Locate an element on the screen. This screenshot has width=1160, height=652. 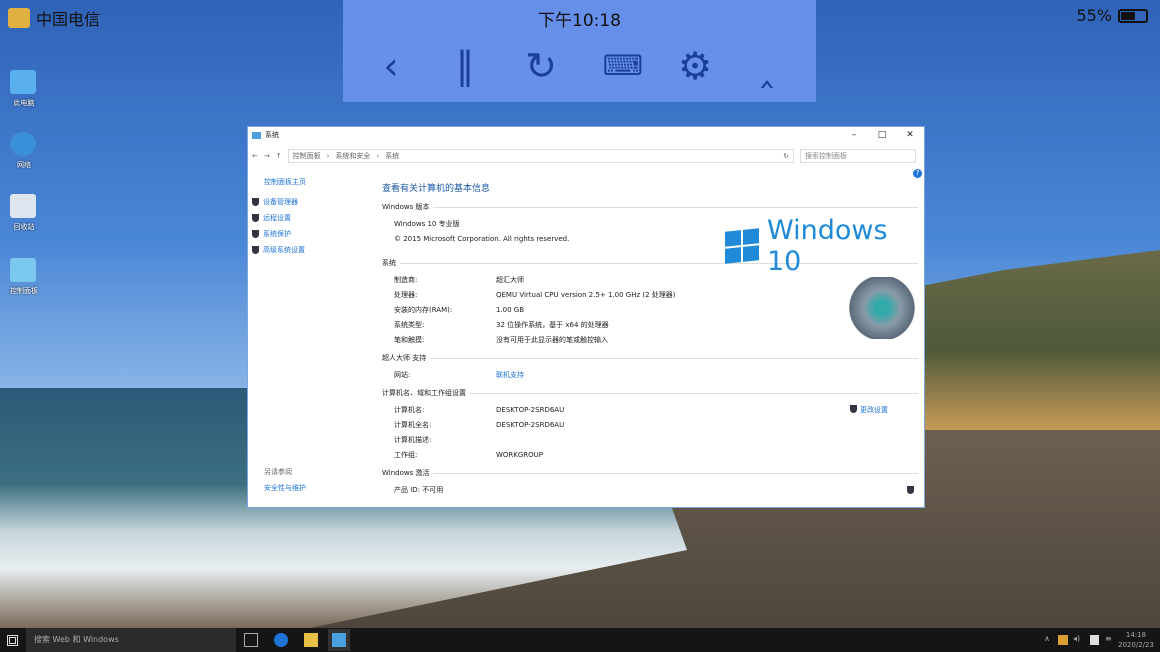
signal-icon is located at coordinates (19, 18).